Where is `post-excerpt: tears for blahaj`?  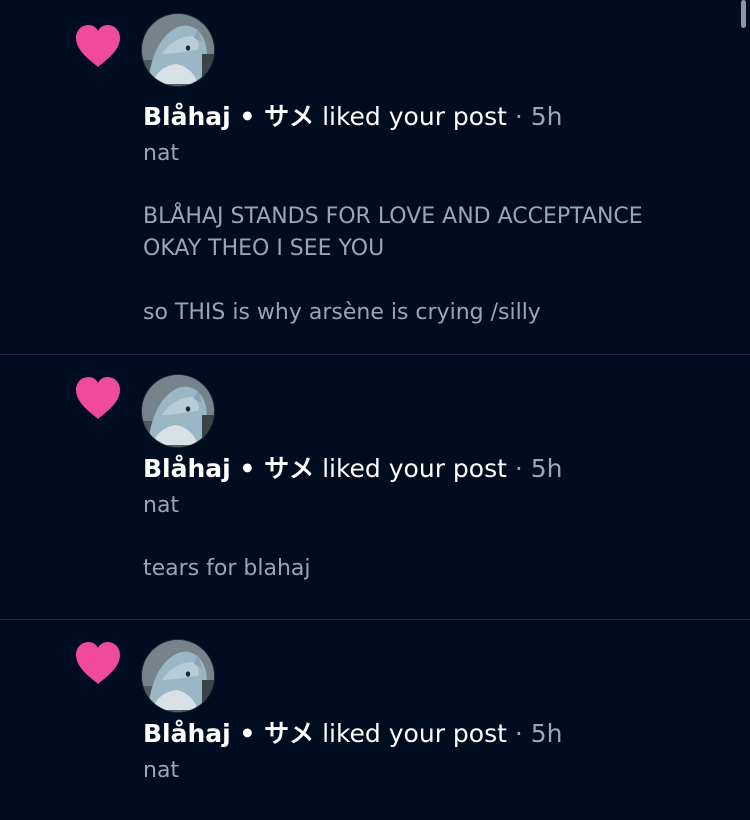 post-excerpt: tears for blahaj is located at coordinates (428, 569).